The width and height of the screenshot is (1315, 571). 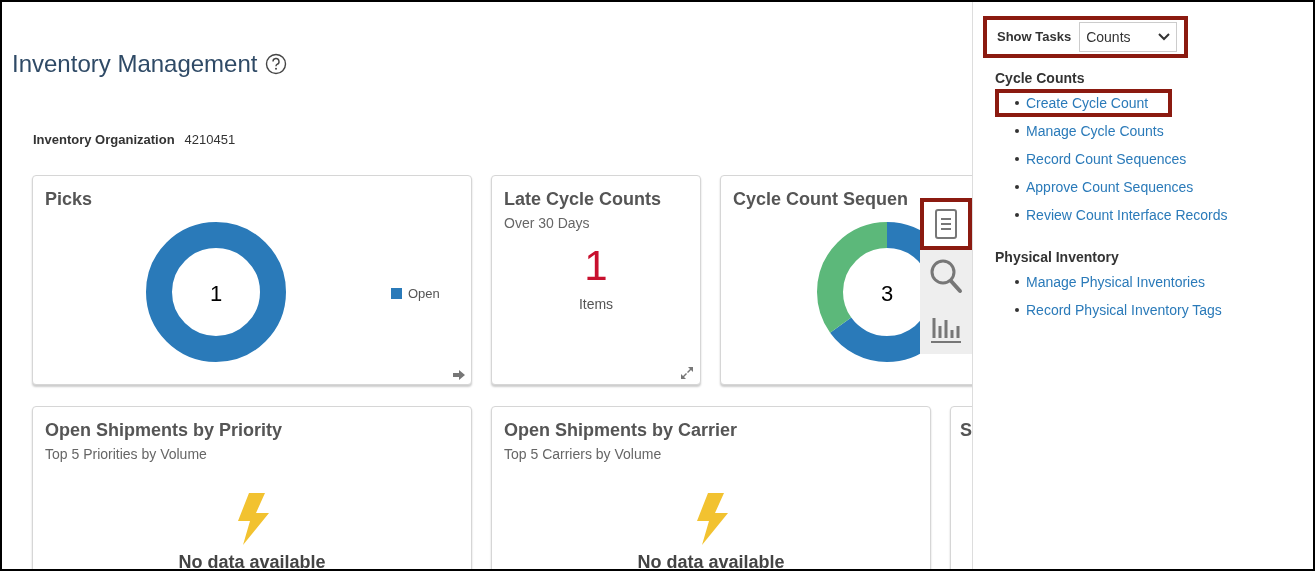 I want to click on tile-title: Open Shipments by Priority, so click(x=164, y=430).